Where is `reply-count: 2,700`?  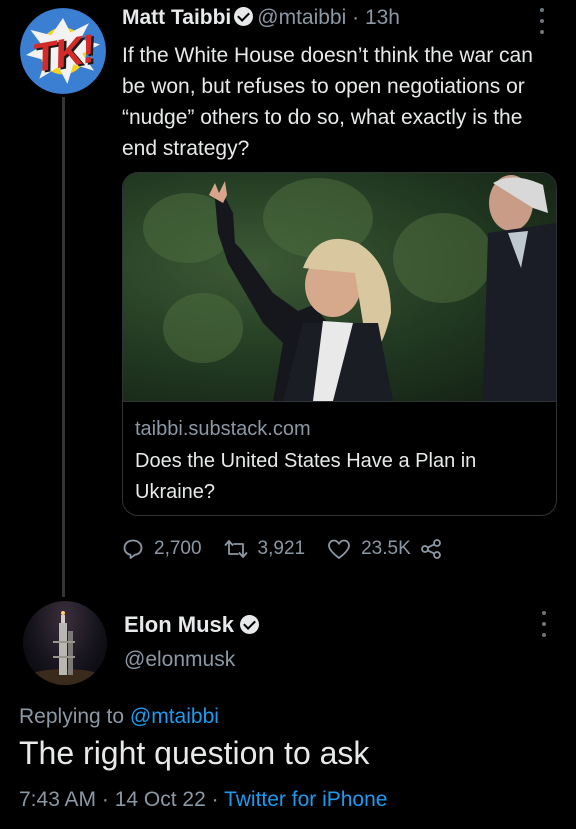
reply-count: 2,700 is located at coordinates (178, 548).